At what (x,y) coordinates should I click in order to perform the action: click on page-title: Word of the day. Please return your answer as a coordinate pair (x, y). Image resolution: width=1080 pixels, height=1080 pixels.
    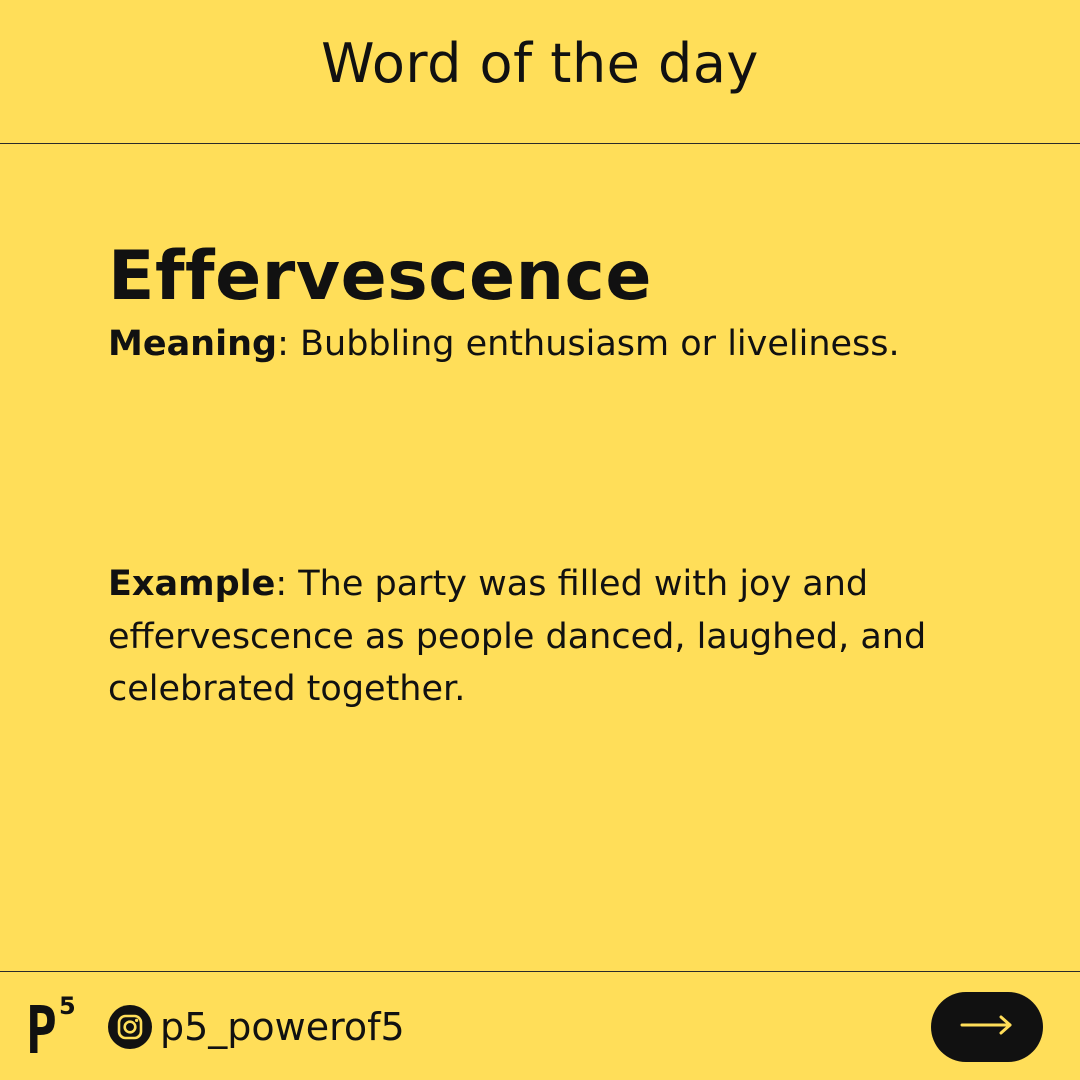
    Looking at the image, I should click on (540, 63).